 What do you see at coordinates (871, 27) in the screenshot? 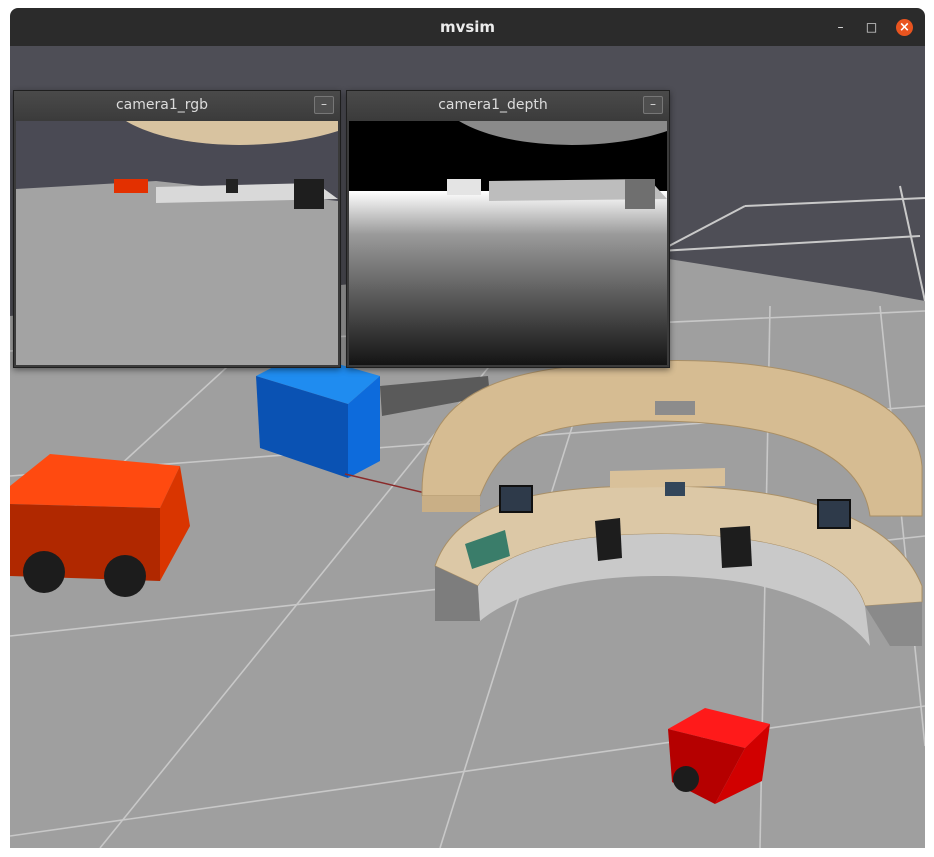
I see `maximize-icon: □` at bounding box center [871, 27].